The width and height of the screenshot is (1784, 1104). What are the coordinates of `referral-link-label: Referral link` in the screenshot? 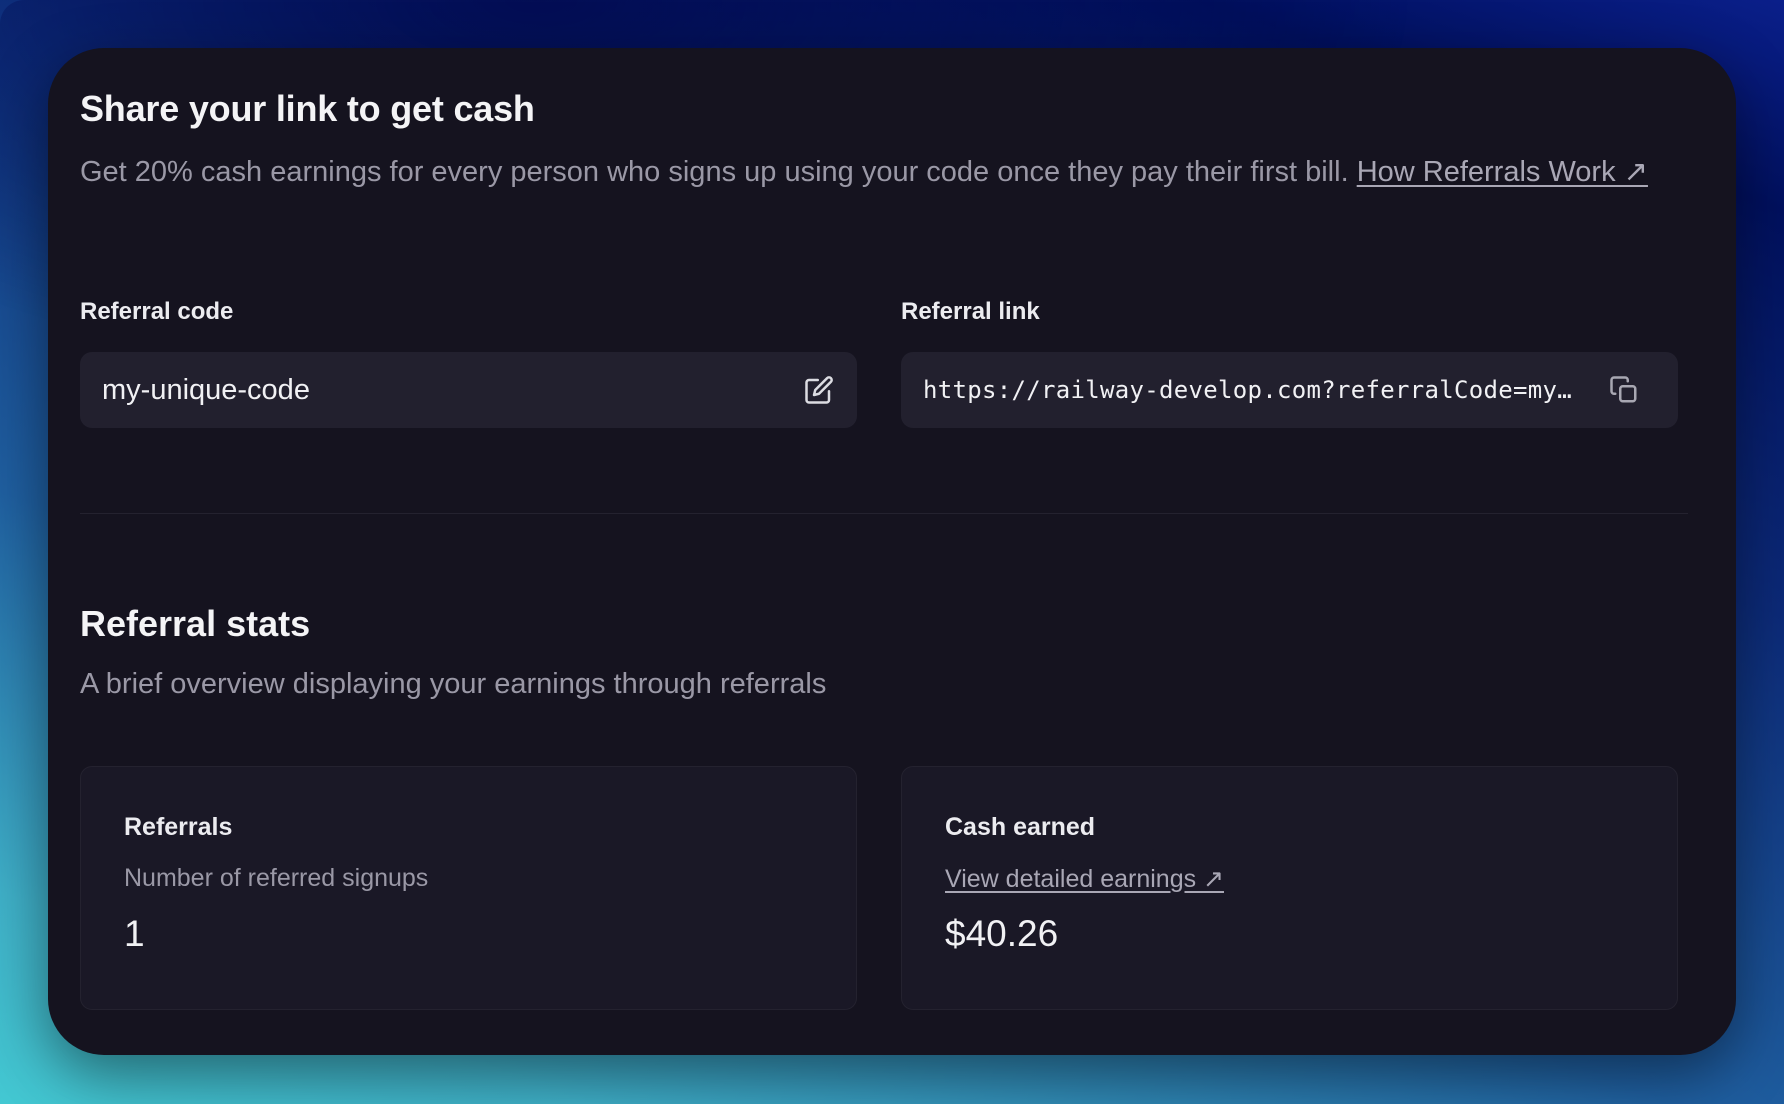 It's located at (970, 311).